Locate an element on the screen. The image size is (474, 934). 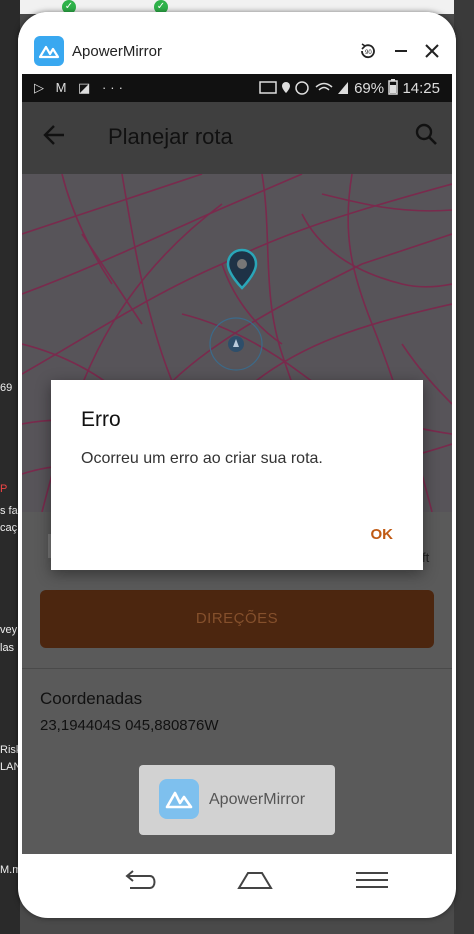
back-arrow-icon is located at coordinates (55, 138).